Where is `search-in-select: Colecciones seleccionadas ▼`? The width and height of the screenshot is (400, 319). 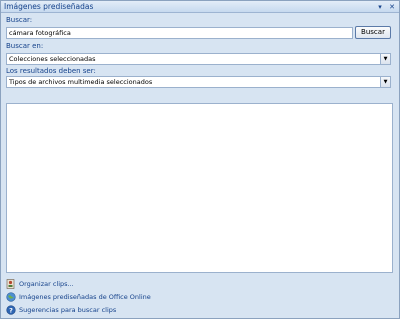
search-in-select: Colecciones seleccionadas ▼ is located at coordinates (198, 59).